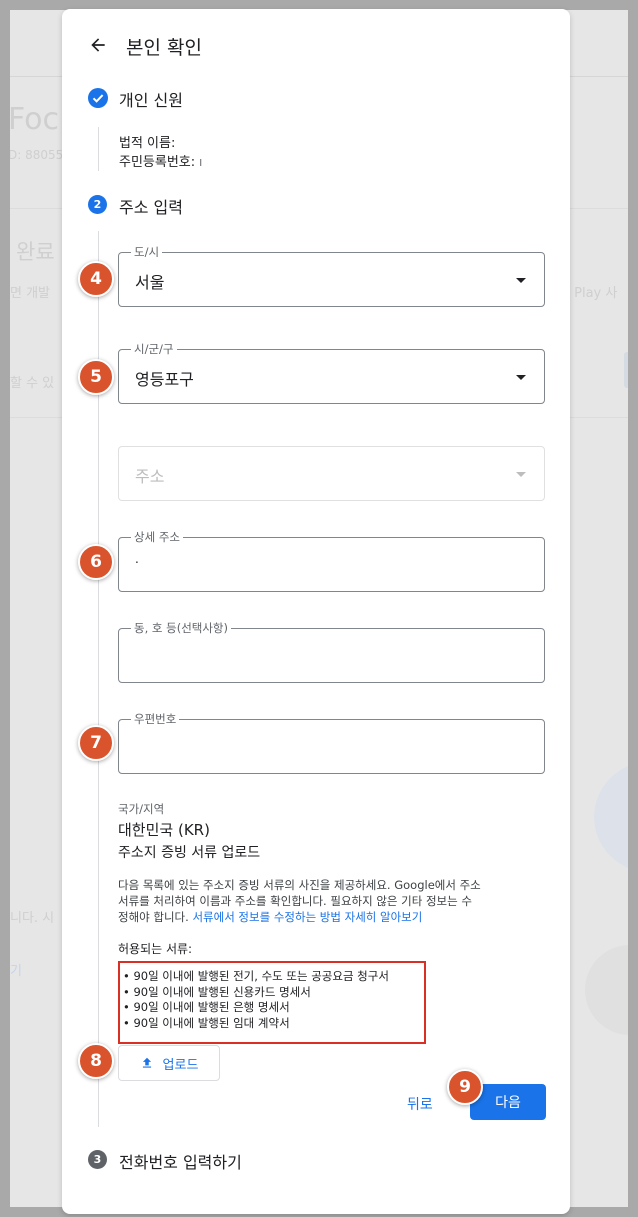 The image size is (638, 1217). What do you see at coordinates (16, 971) in the screenshot?
I see `background-link: 기` at bounding box center [16, 971].